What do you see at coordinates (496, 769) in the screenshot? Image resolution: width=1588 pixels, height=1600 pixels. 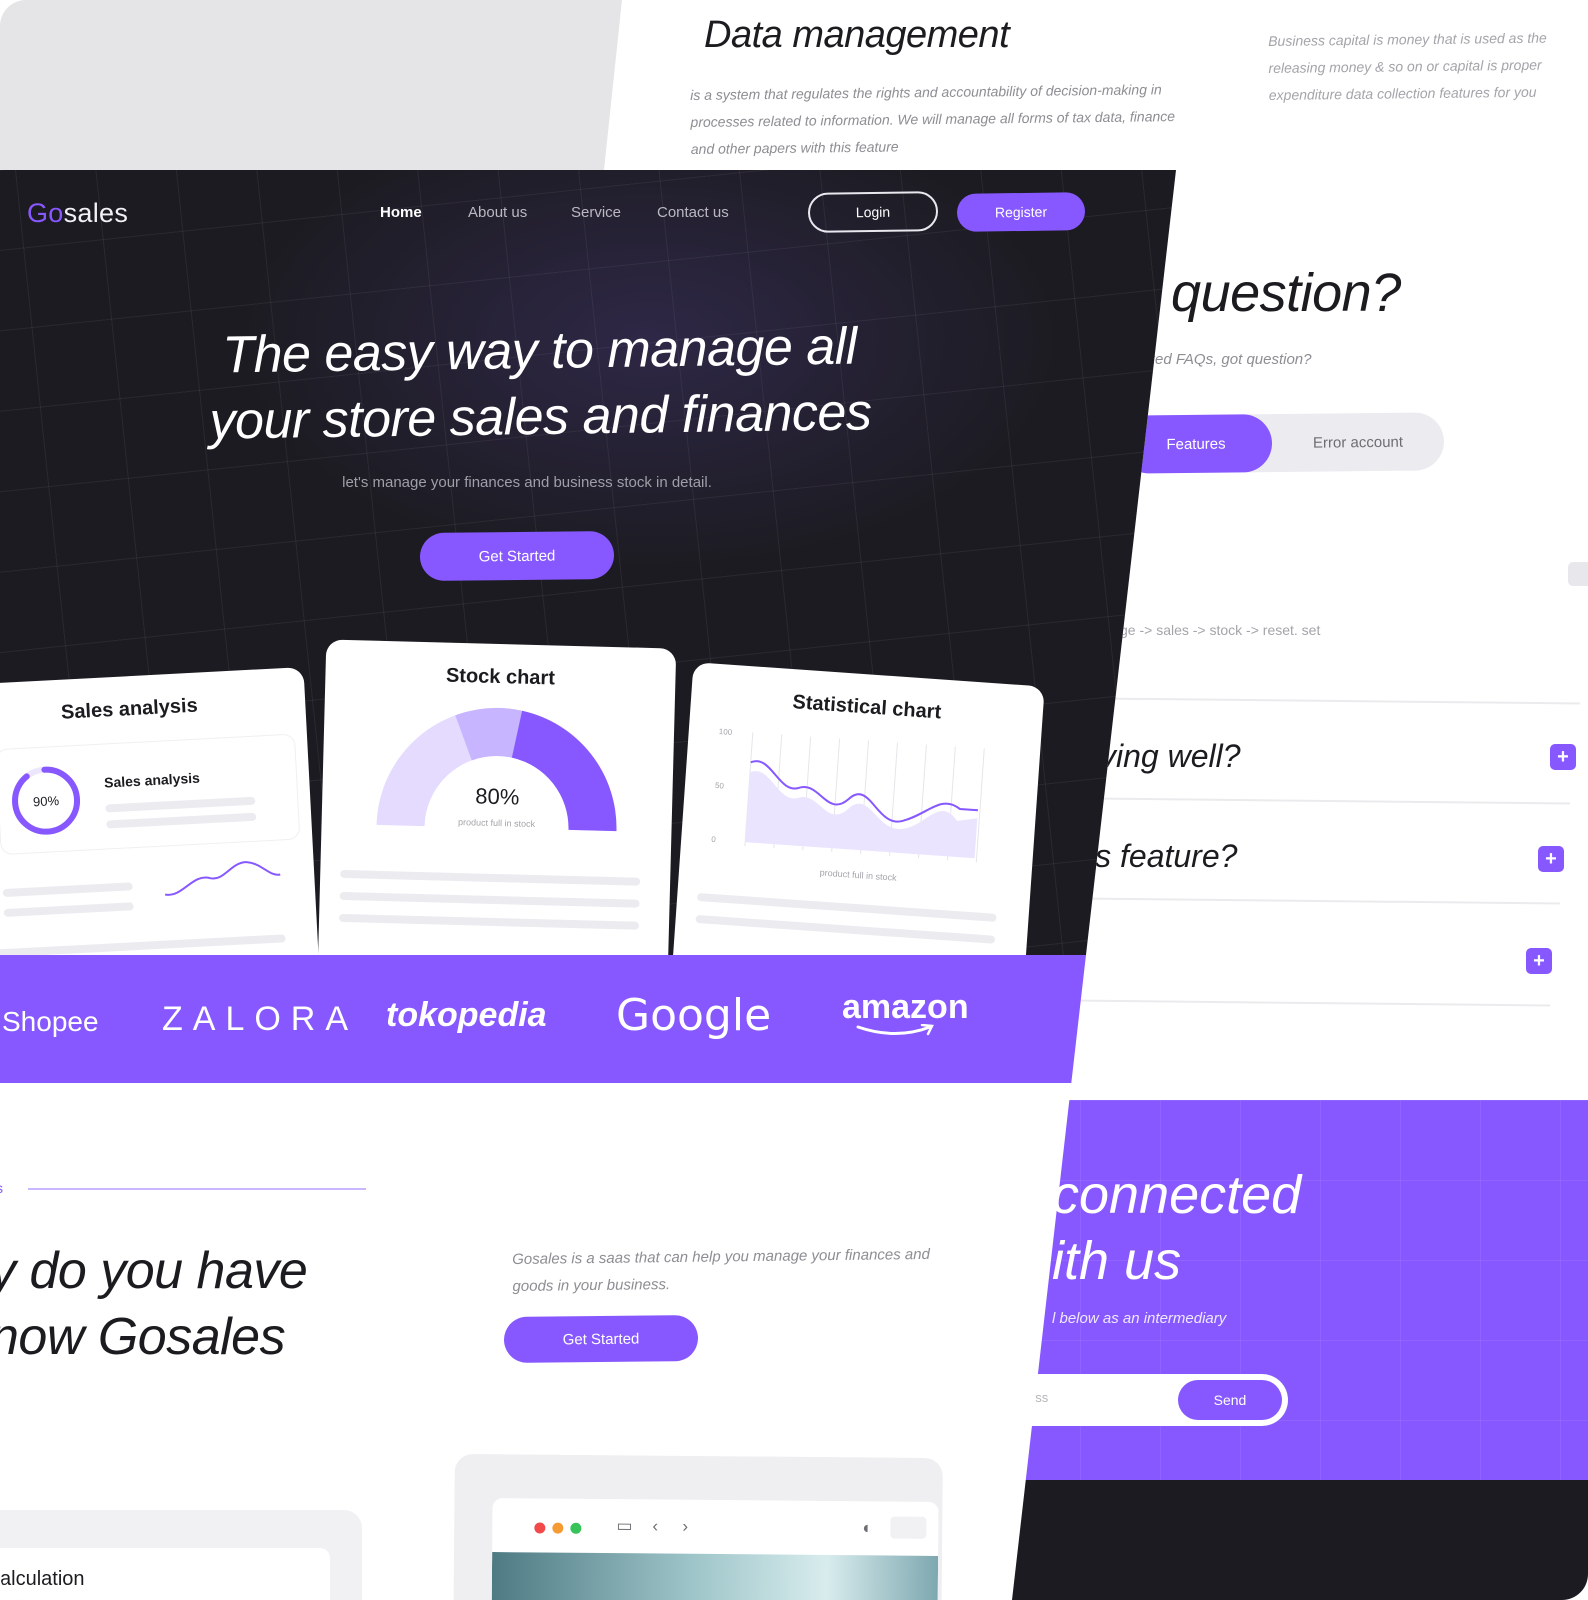 I see `stock-gauge: 80% product full in stock` at bounding box center [496, 769].